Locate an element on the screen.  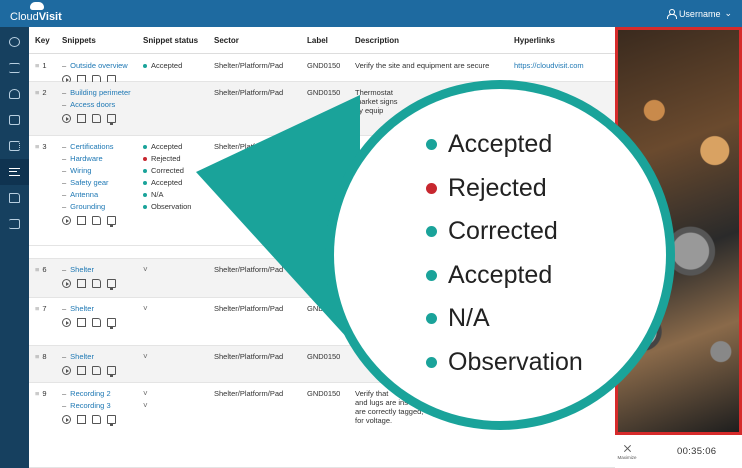
label-value: GND0150 is located at coordinates (324, 356).